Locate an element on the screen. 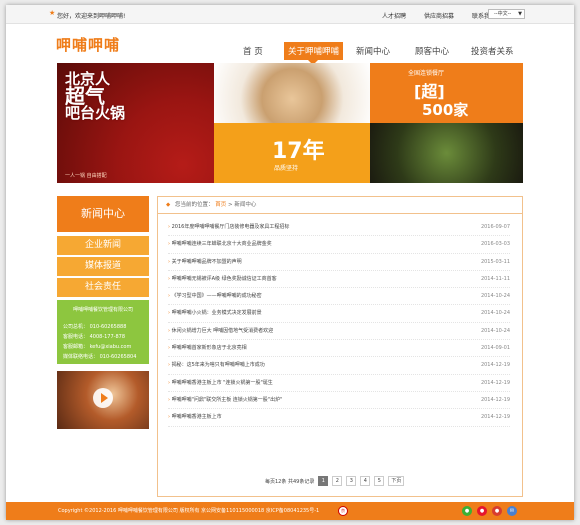 This screenshot has width=580, height=525. nav-customer: 顾客中心 is located at coordinates (432, 51).